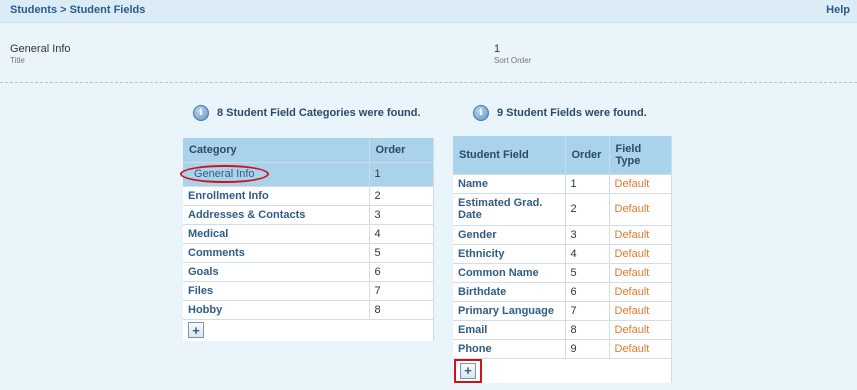  I want to click on table-row: Goals 6, so click(308, 271).